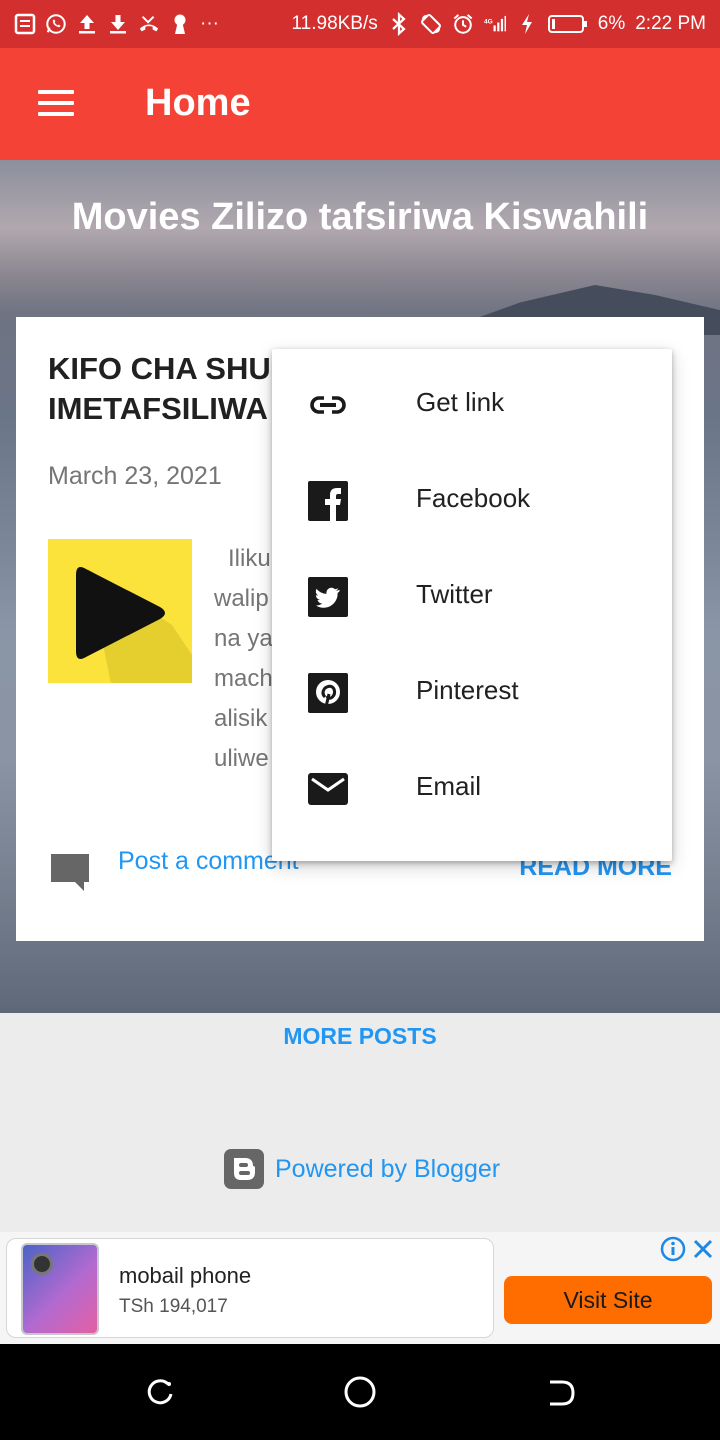 The image size is (720, 1440). I want to click on recent-apps-icon, so click(160, 1392).